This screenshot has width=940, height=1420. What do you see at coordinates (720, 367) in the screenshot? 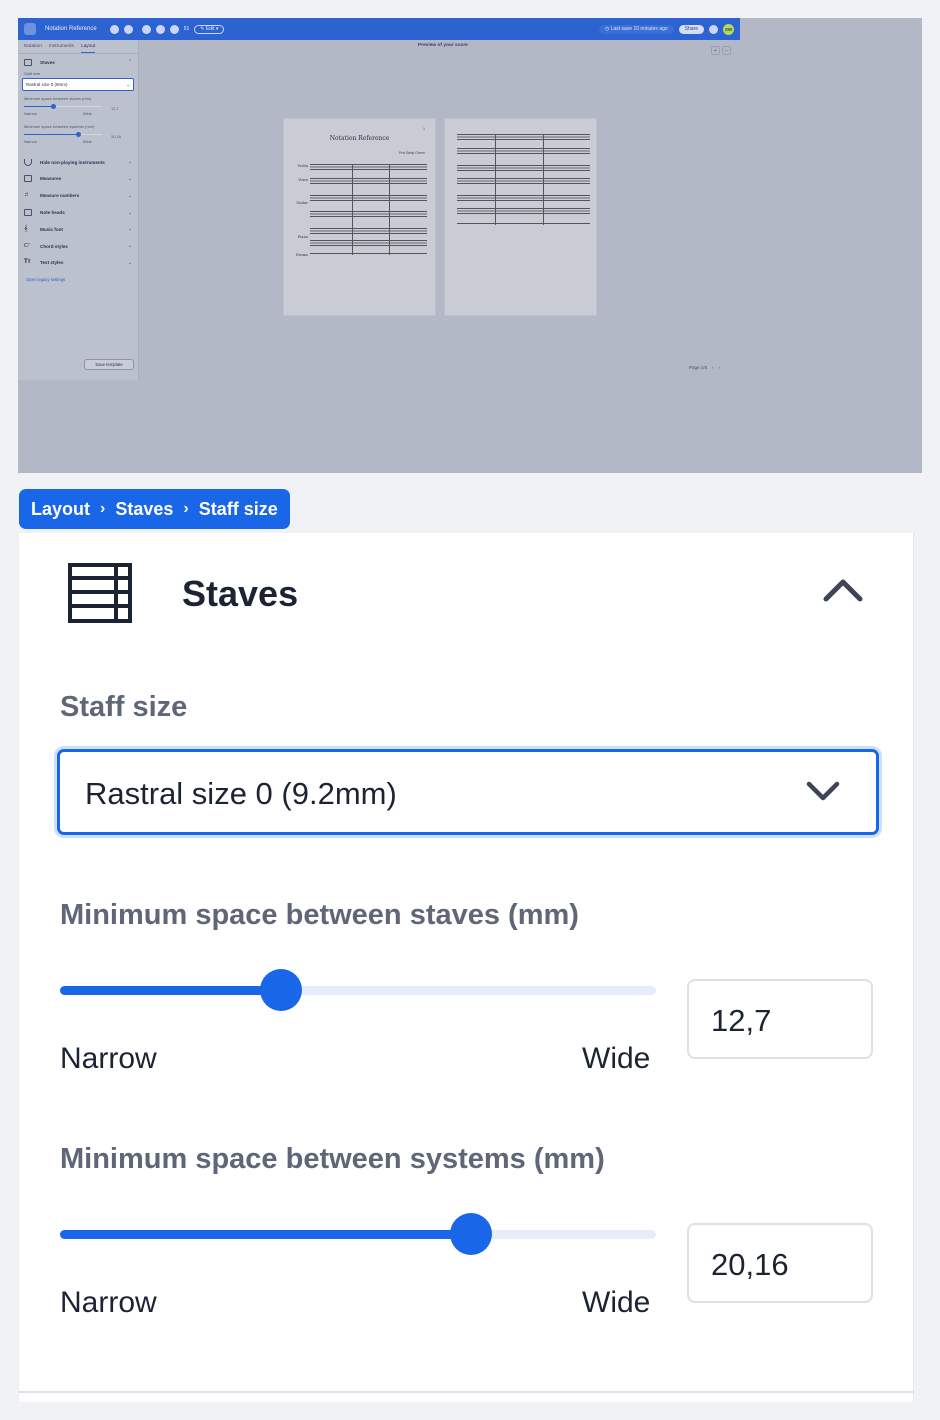
I see `next-page-icon: ›` at bounding box center [720, 367].